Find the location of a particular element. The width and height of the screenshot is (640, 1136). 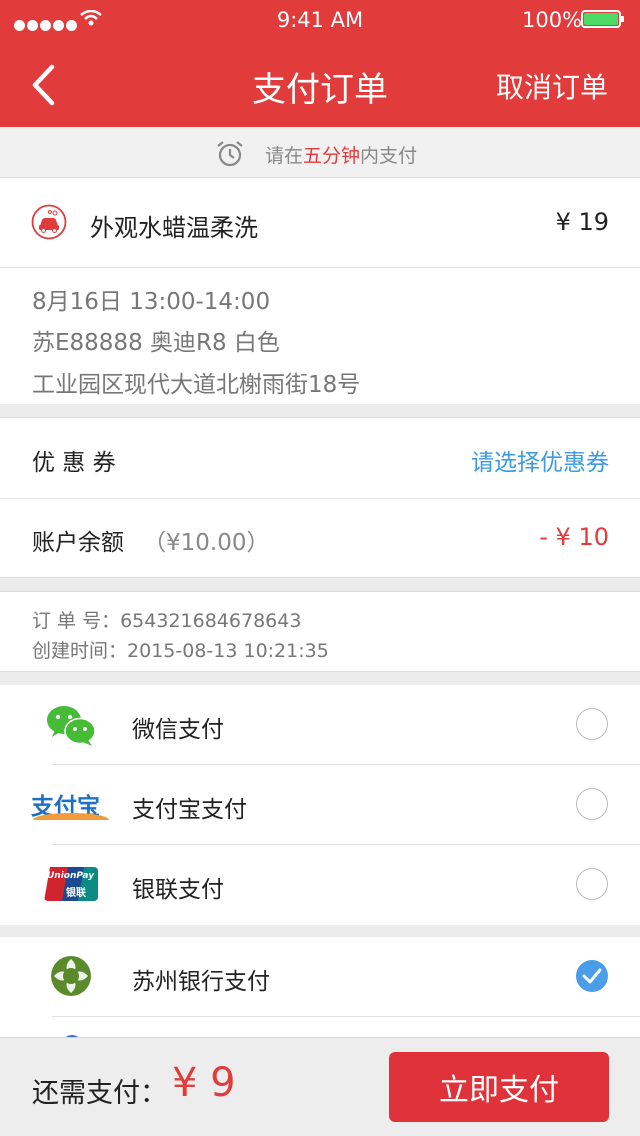

payment-label: 支付宝支付 is located at coordinates (189, 810).